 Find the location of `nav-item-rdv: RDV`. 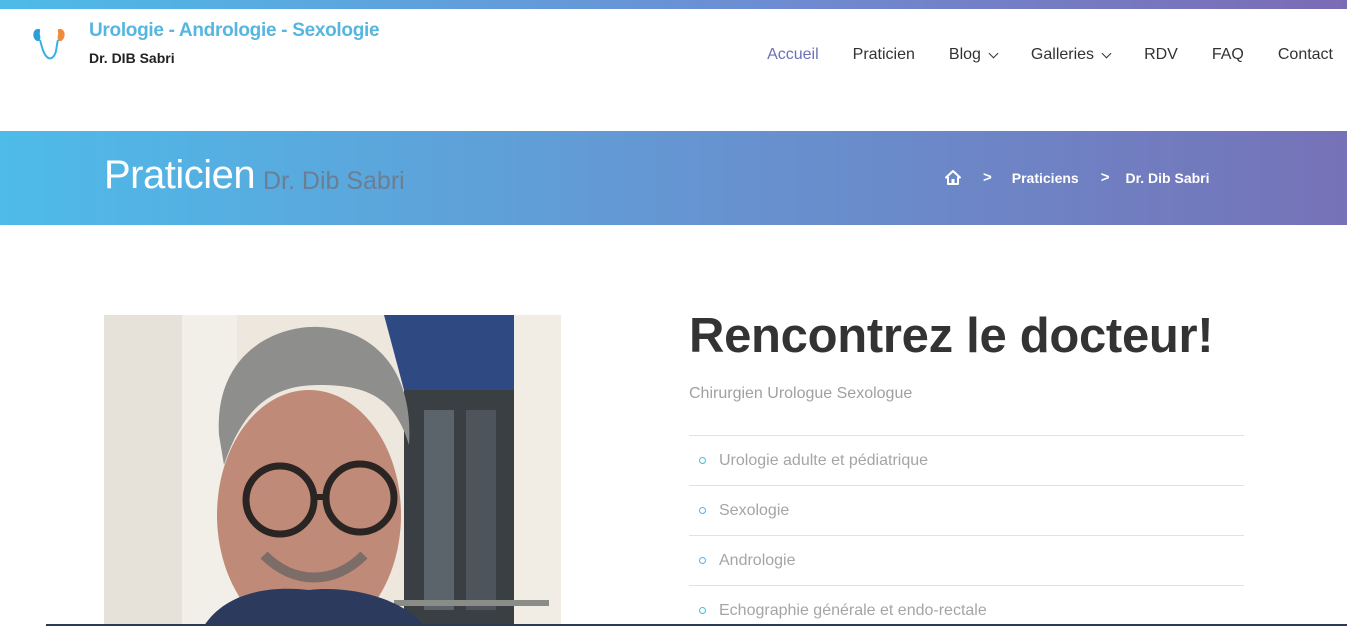

nav-item-rdv: RDV is located at coordinates (1161, 55).